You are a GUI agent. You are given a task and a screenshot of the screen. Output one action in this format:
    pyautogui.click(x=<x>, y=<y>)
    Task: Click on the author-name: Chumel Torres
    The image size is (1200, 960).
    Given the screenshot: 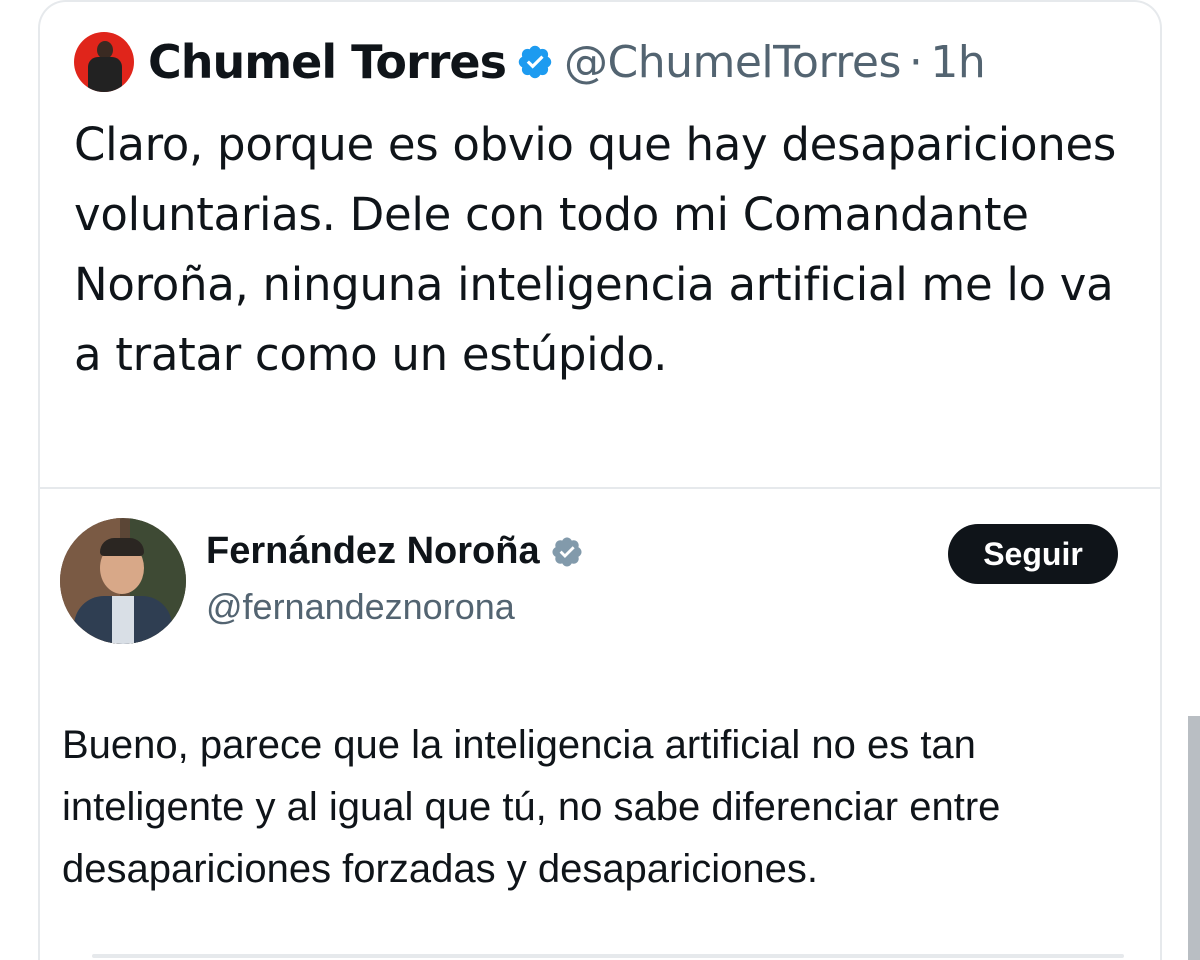 What is the action you would take?
    pyautogui.click(x=327, y=62)
    